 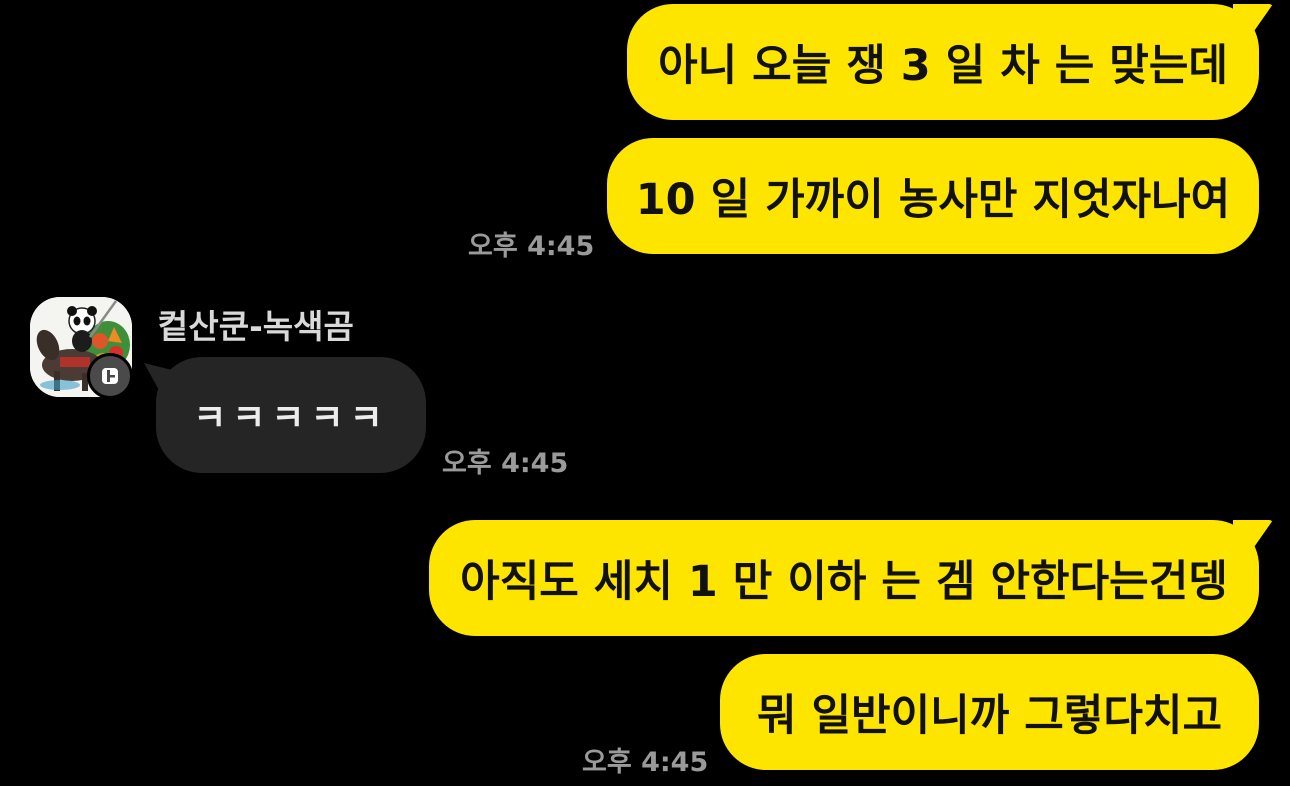 I want to click on message-text: 뭐 일반이니까 그렇다치고, so click(x=989, y=716).